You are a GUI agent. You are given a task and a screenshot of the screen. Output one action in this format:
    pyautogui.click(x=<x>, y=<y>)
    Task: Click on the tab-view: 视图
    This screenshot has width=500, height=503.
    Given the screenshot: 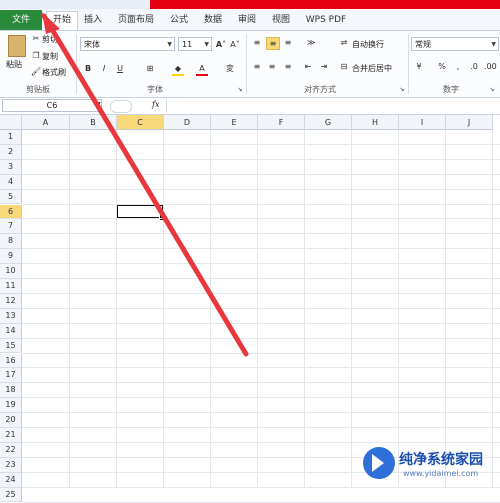 What is the action you would take?
    pyautogui.click(x=281, y=20)
    